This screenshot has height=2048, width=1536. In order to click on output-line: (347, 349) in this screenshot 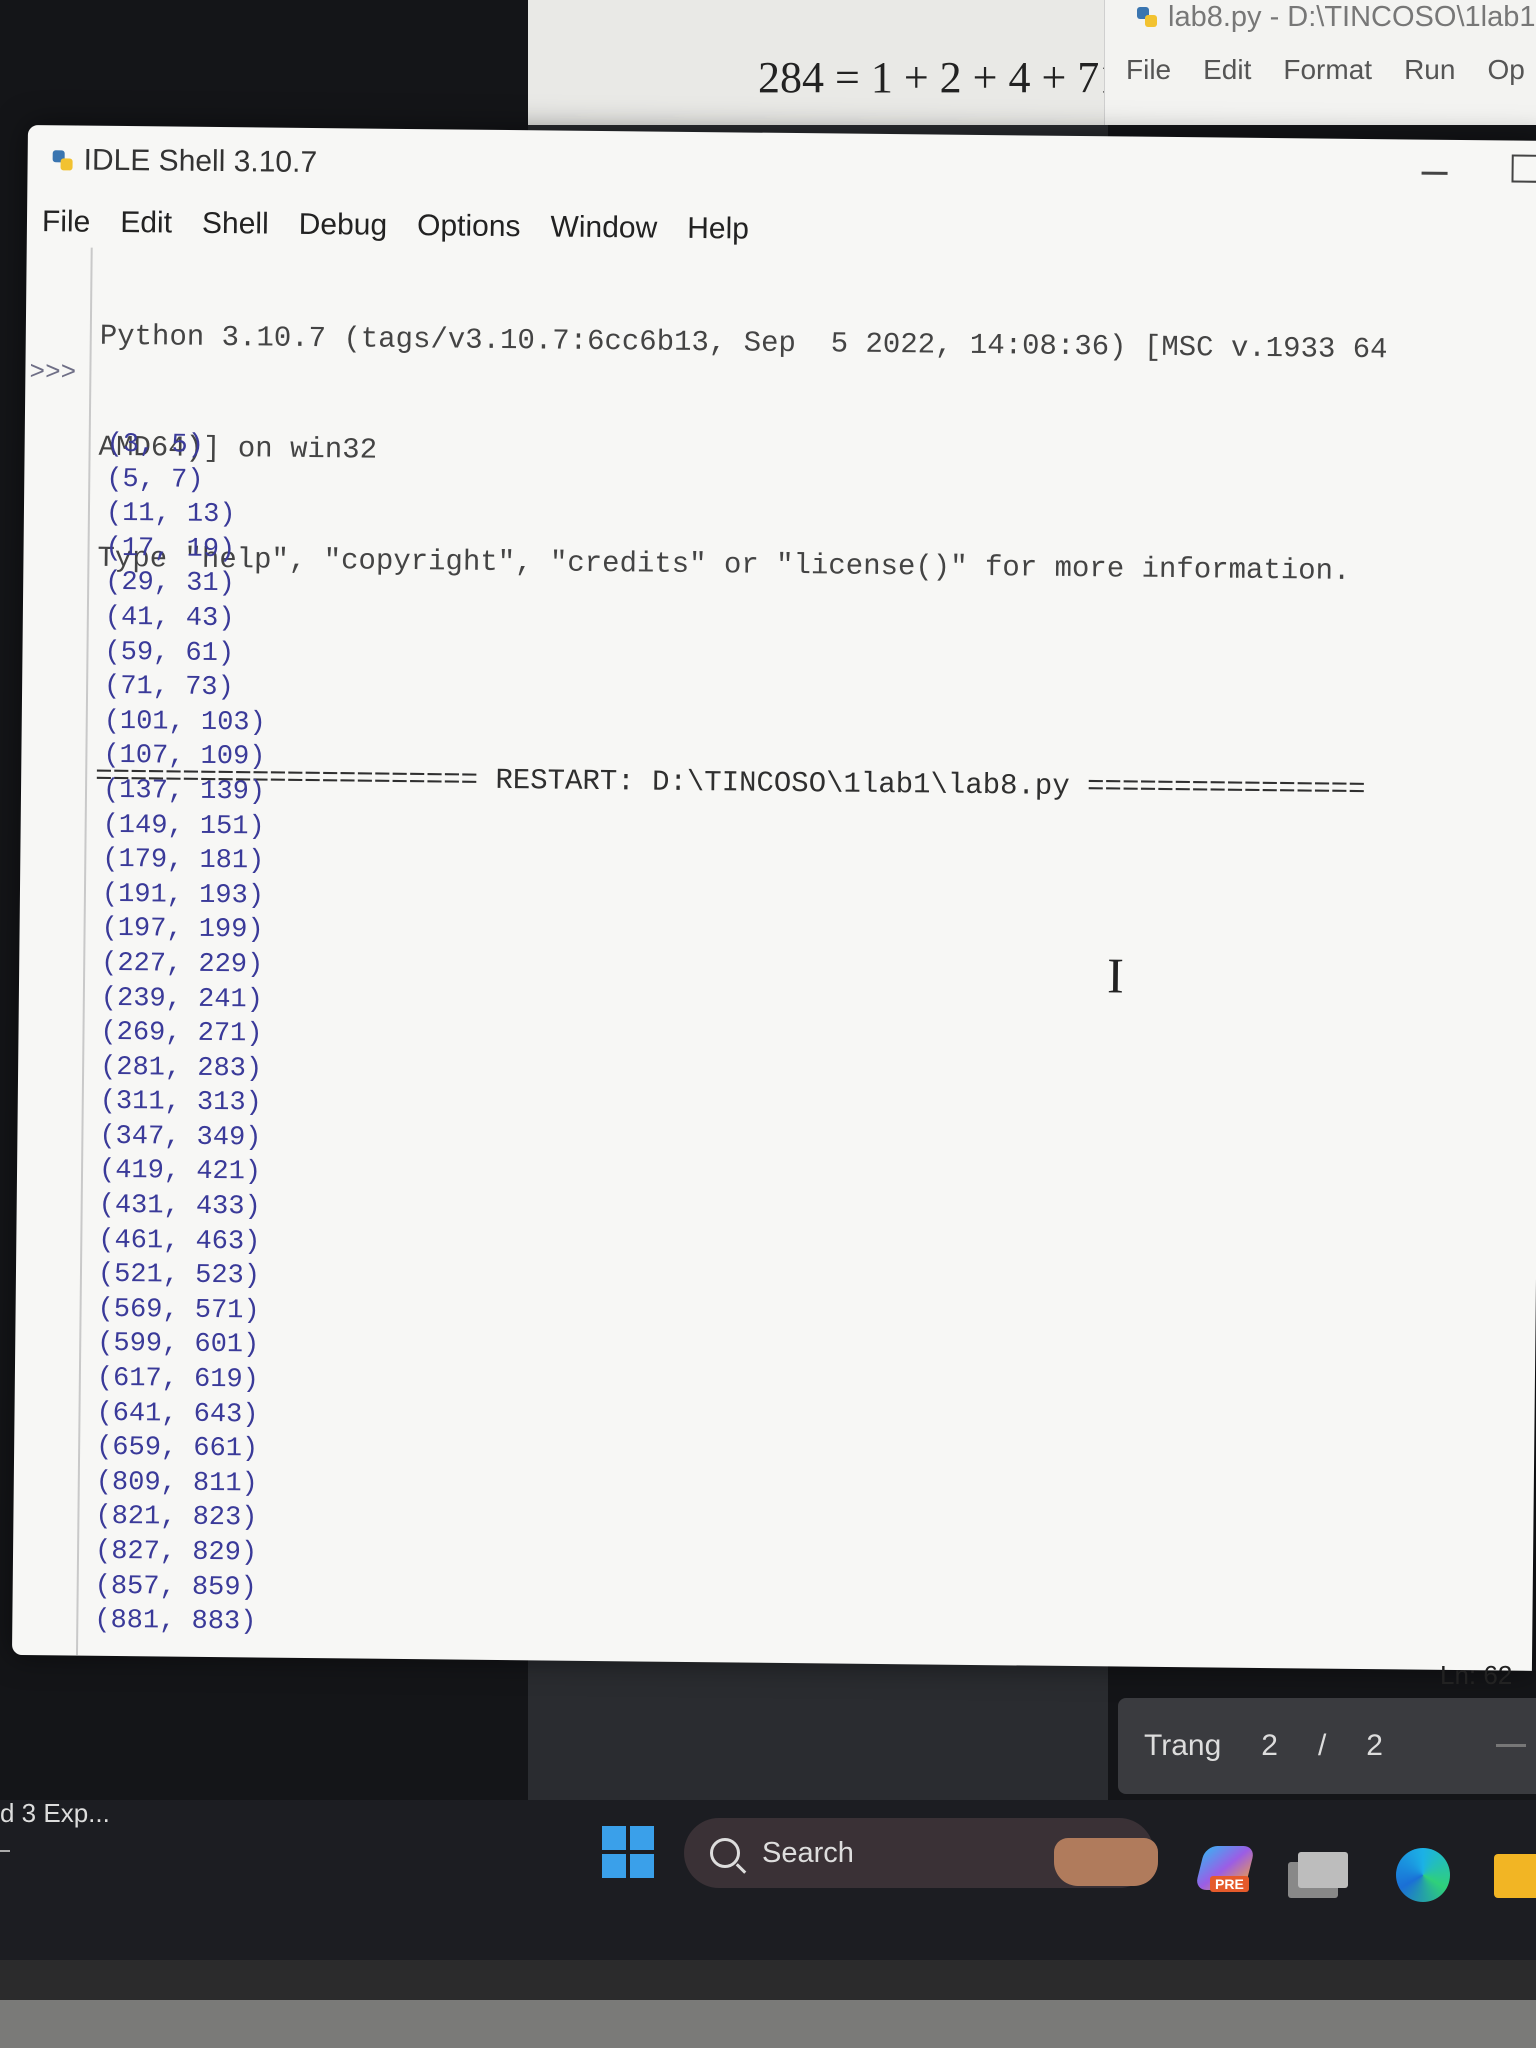, I will do `click(180, 1137)`.